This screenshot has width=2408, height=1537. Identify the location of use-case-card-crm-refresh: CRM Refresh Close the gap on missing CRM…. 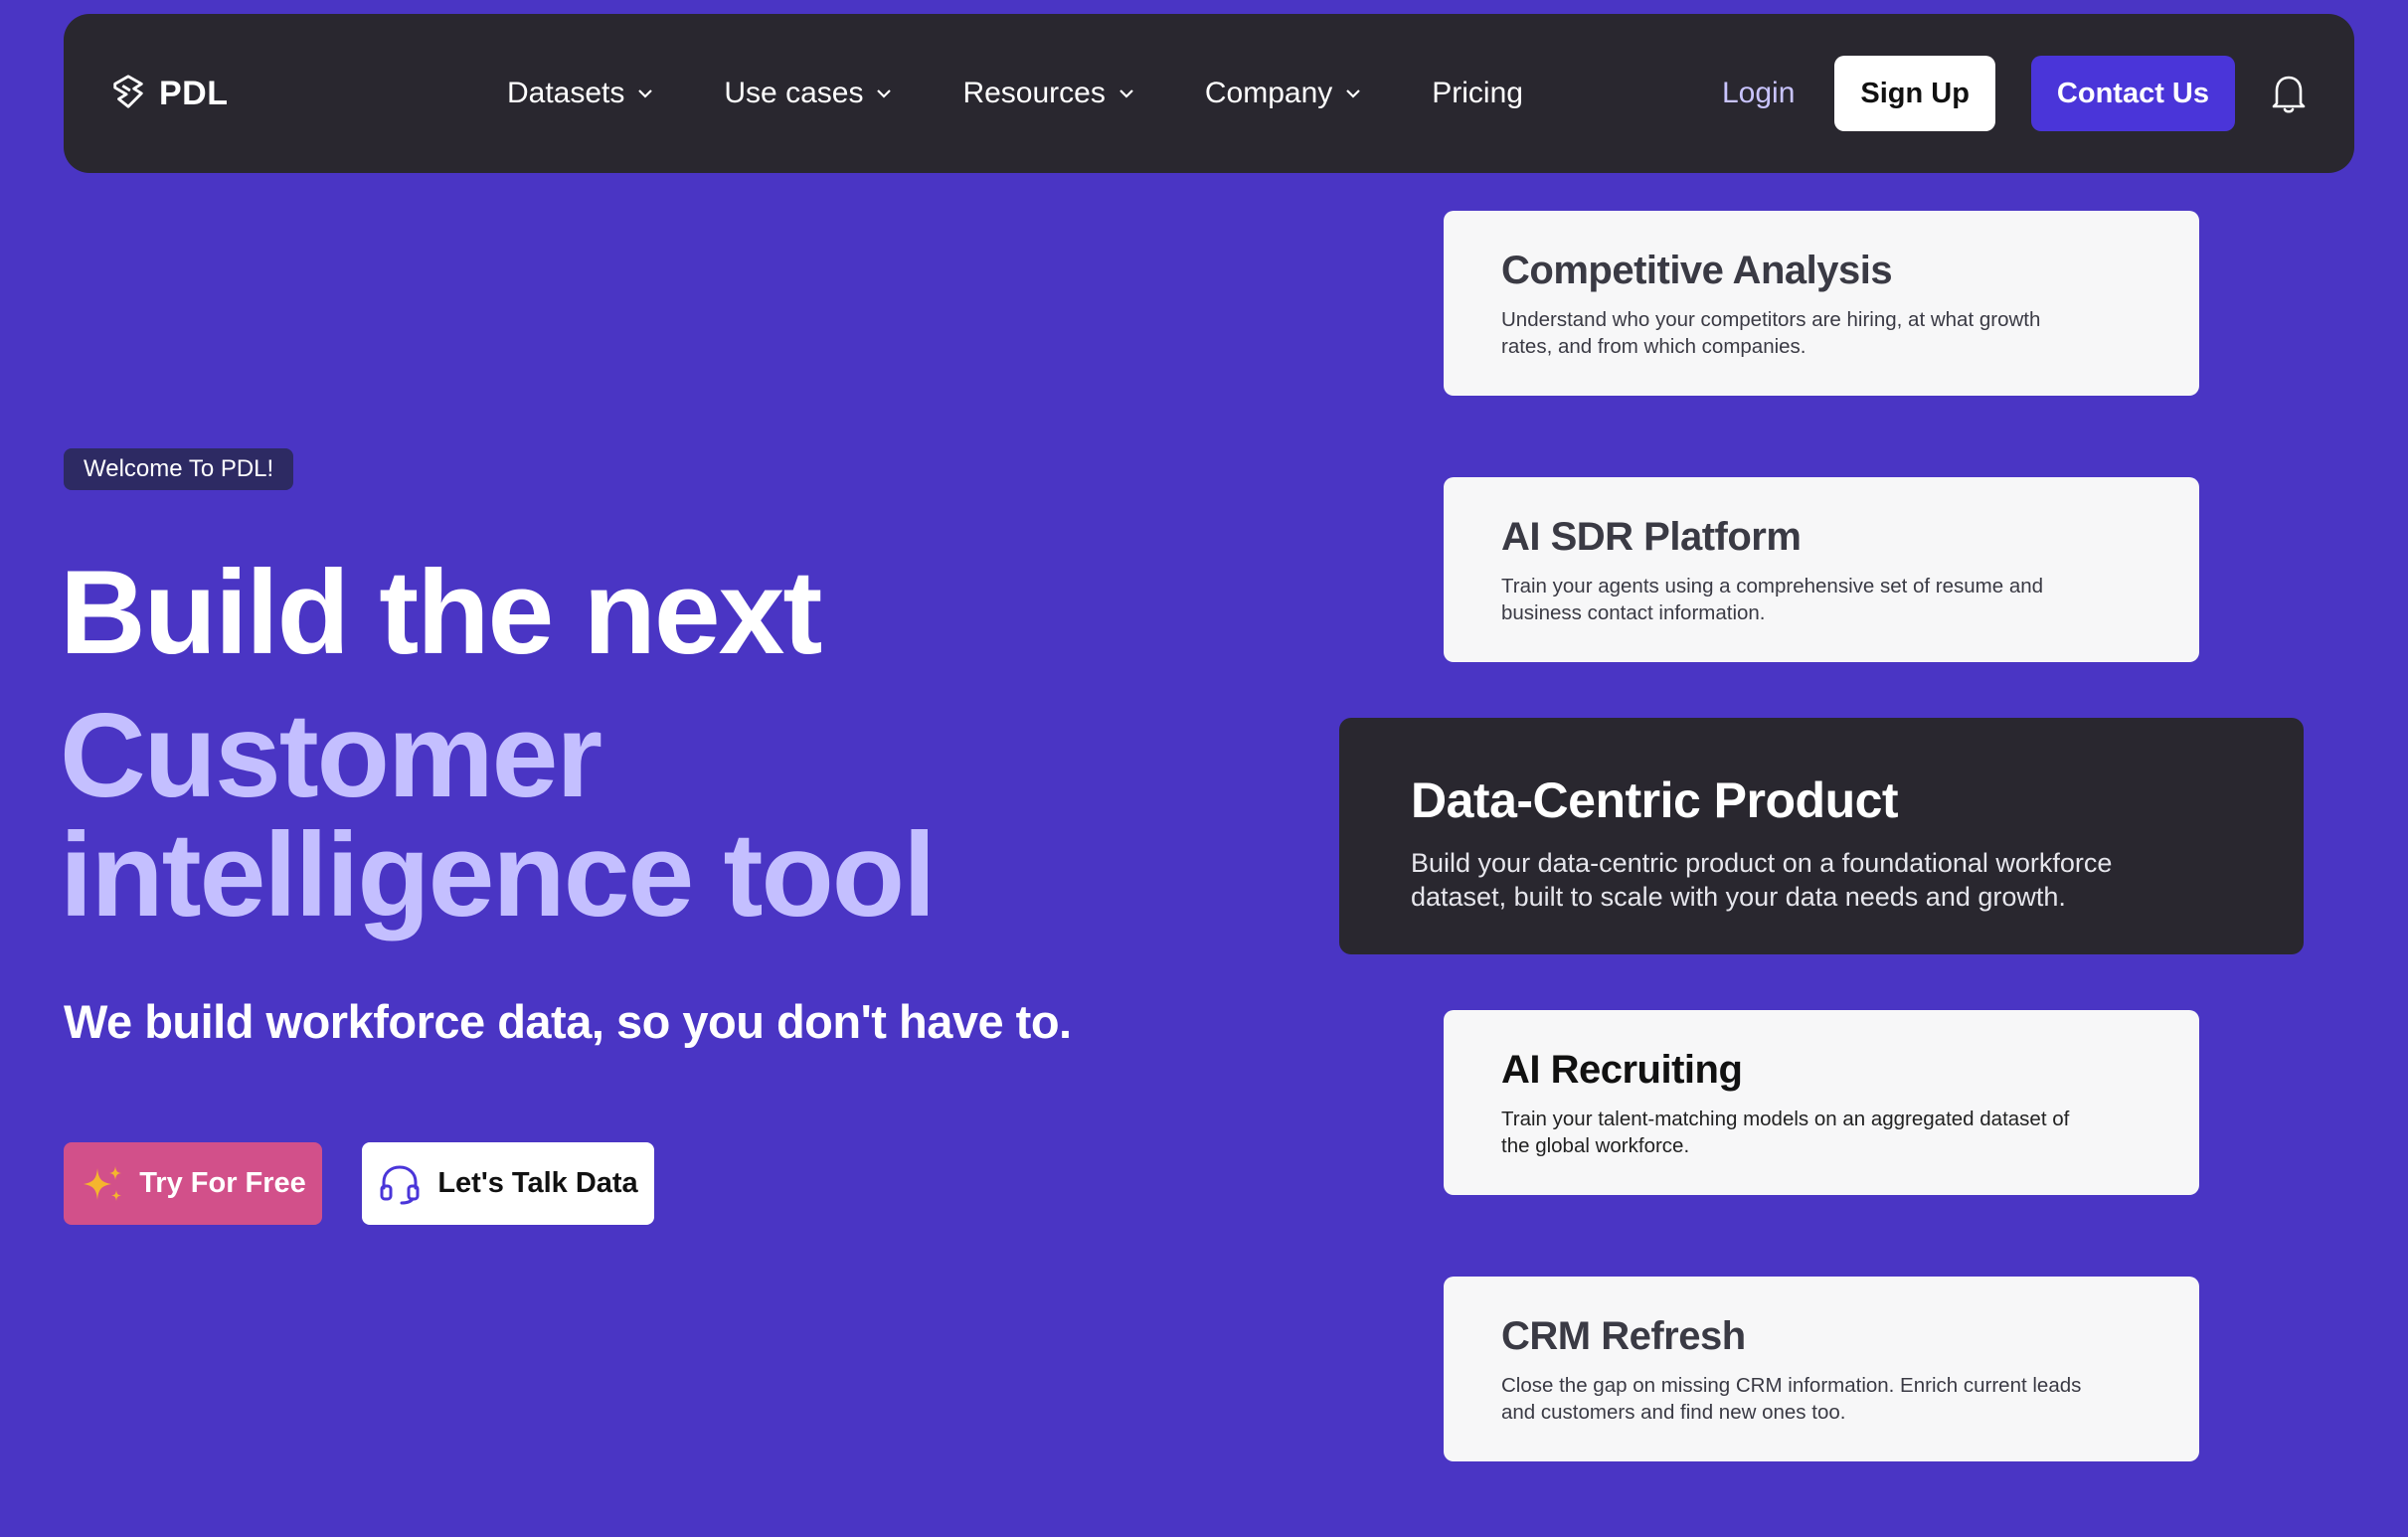
(1821, 1369).